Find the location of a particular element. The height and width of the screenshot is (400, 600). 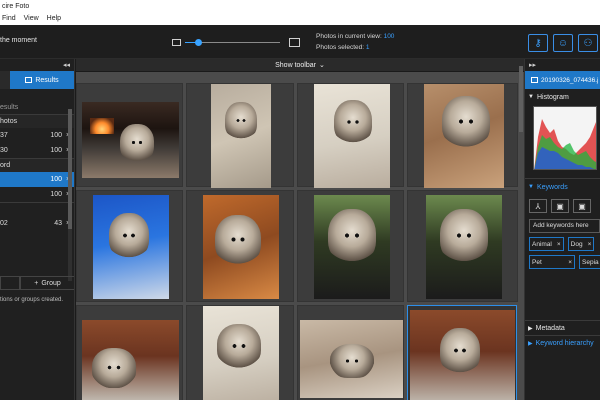

menu-bar: Find View Help is located at coordinates (300, 19).